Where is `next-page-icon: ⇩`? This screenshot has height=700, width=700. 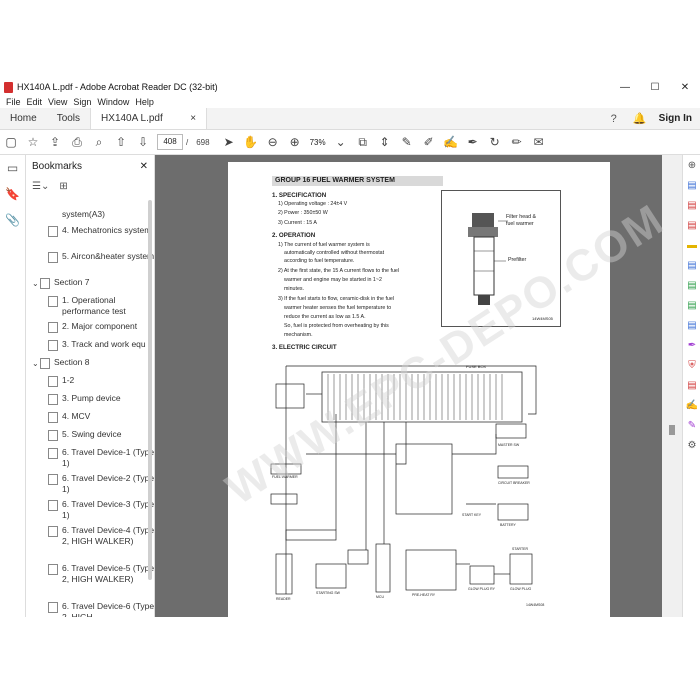 next-page-icon: ⇩ is located at coordinates (143, 142).